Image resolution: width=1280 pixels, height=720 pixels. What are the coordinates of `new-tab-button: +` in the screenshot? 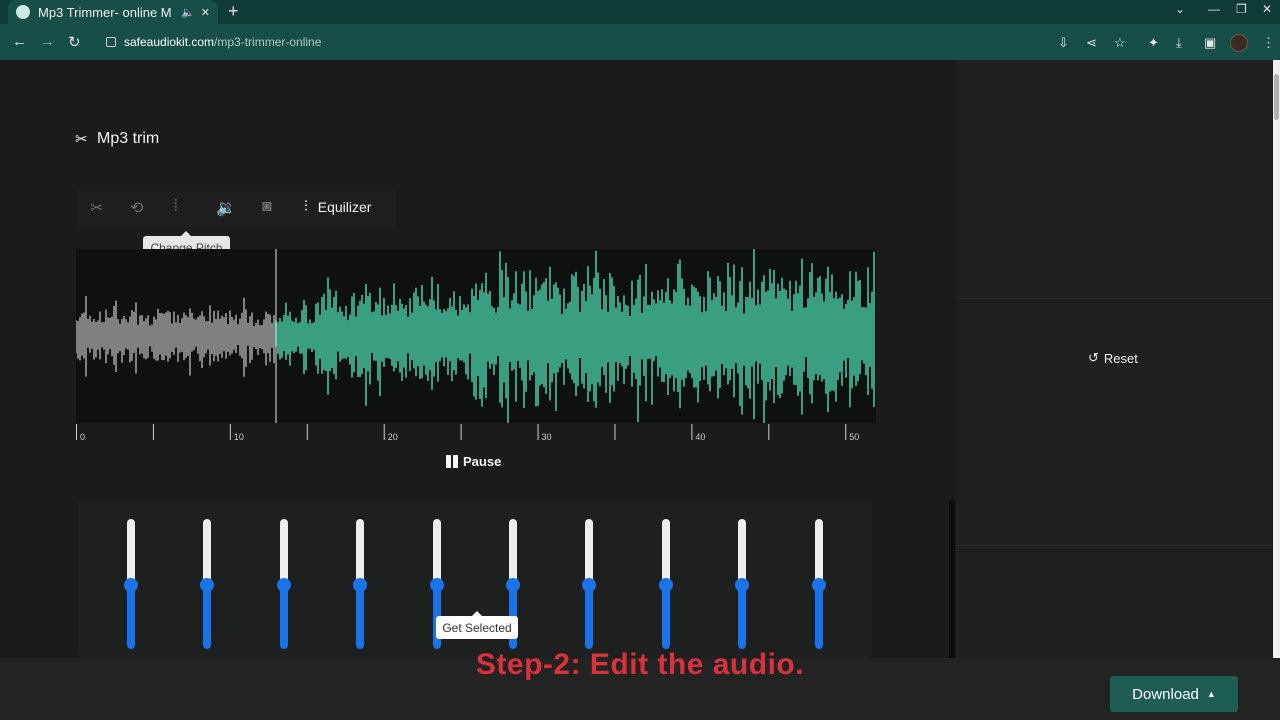 It's located at (233, 11).